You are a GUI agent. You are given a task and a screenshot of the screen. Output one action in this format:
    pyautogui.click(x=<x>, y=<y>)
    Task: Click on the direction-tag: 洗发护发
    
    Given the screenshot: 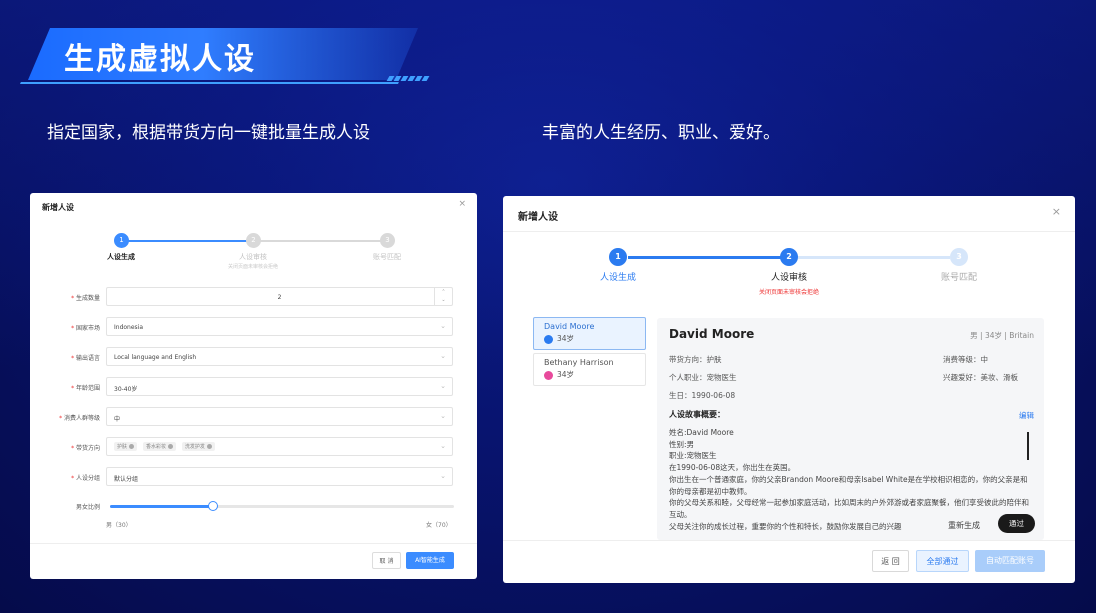 What is the action you would take?
    pyautogui.click(x=198, y=446)
    